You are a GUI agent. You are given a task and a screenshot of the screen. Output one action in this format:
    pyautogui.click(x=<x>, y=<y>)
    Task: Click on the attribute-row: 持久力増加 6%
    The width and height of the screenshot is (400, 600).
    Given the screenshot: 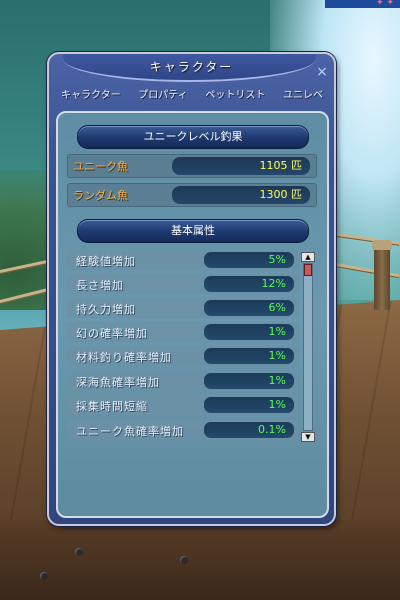 What is the action you would take?
    pyautogui.click(x=183, y=308)
    